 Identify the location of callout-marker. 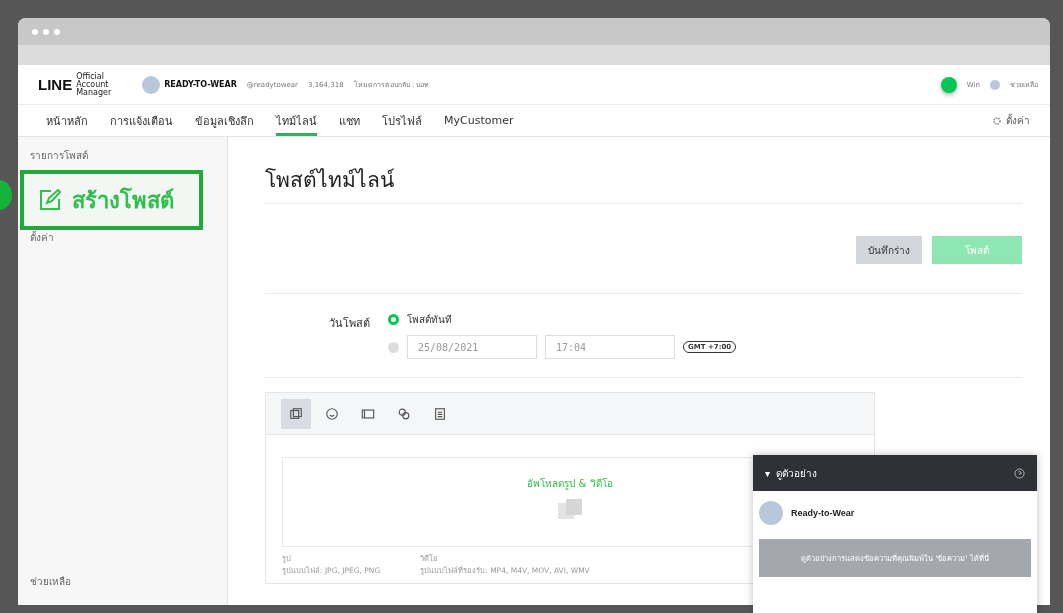
(948, 84).